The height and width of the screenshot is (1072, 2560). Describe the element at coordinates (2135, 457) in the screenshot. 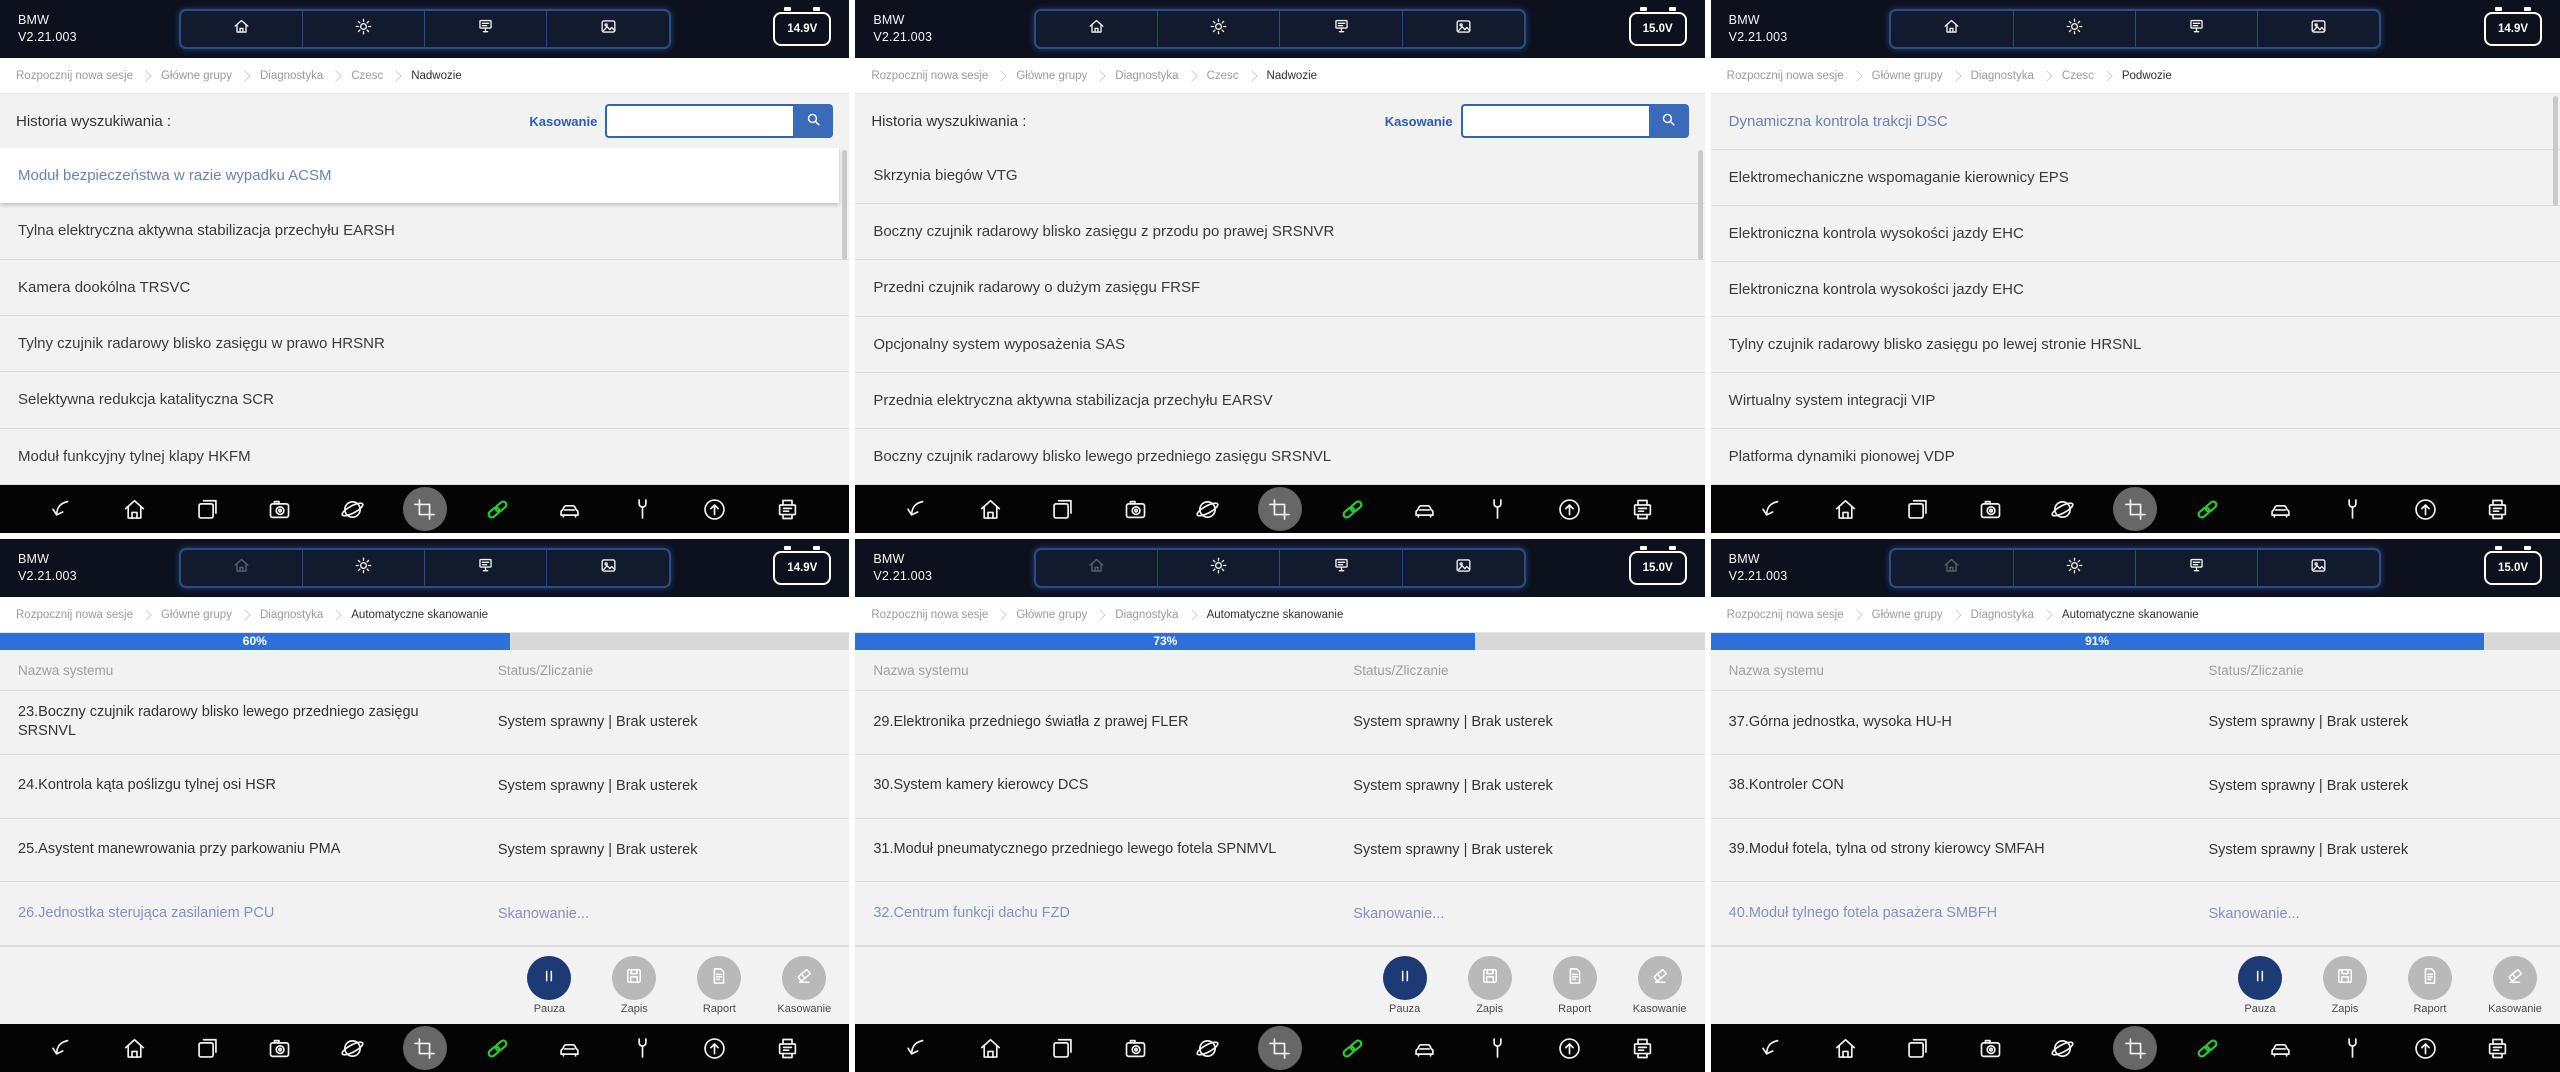

I see `list-item: Platforma dynamiki pionowej VDP` at that location.